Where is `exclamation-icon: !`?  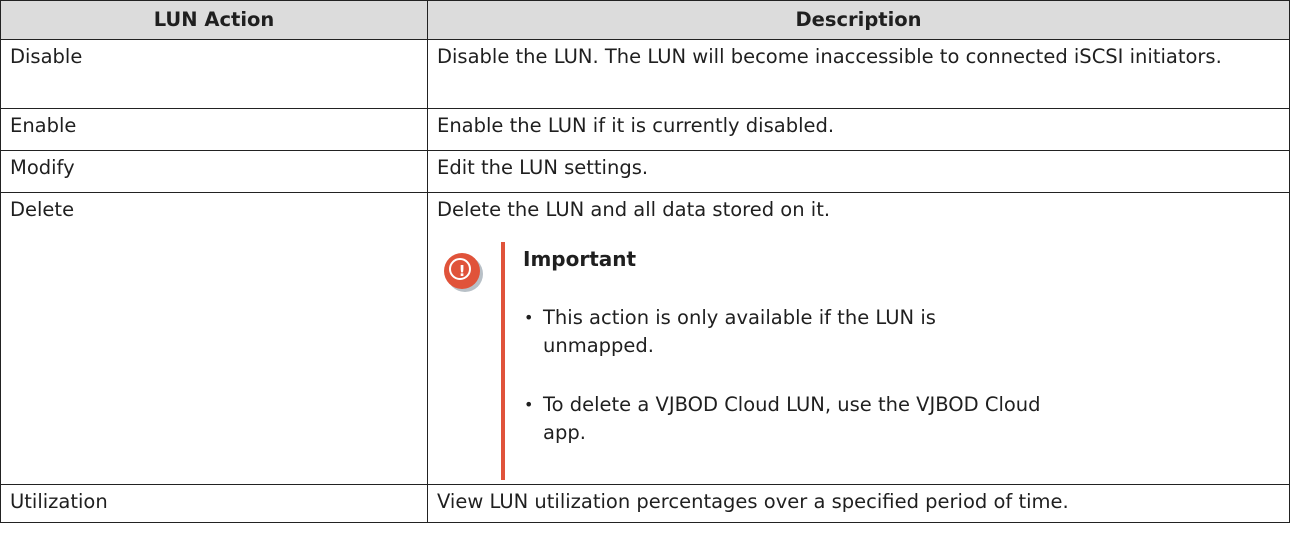
exclamation-icon: ! is located at coordinates (462, 271).